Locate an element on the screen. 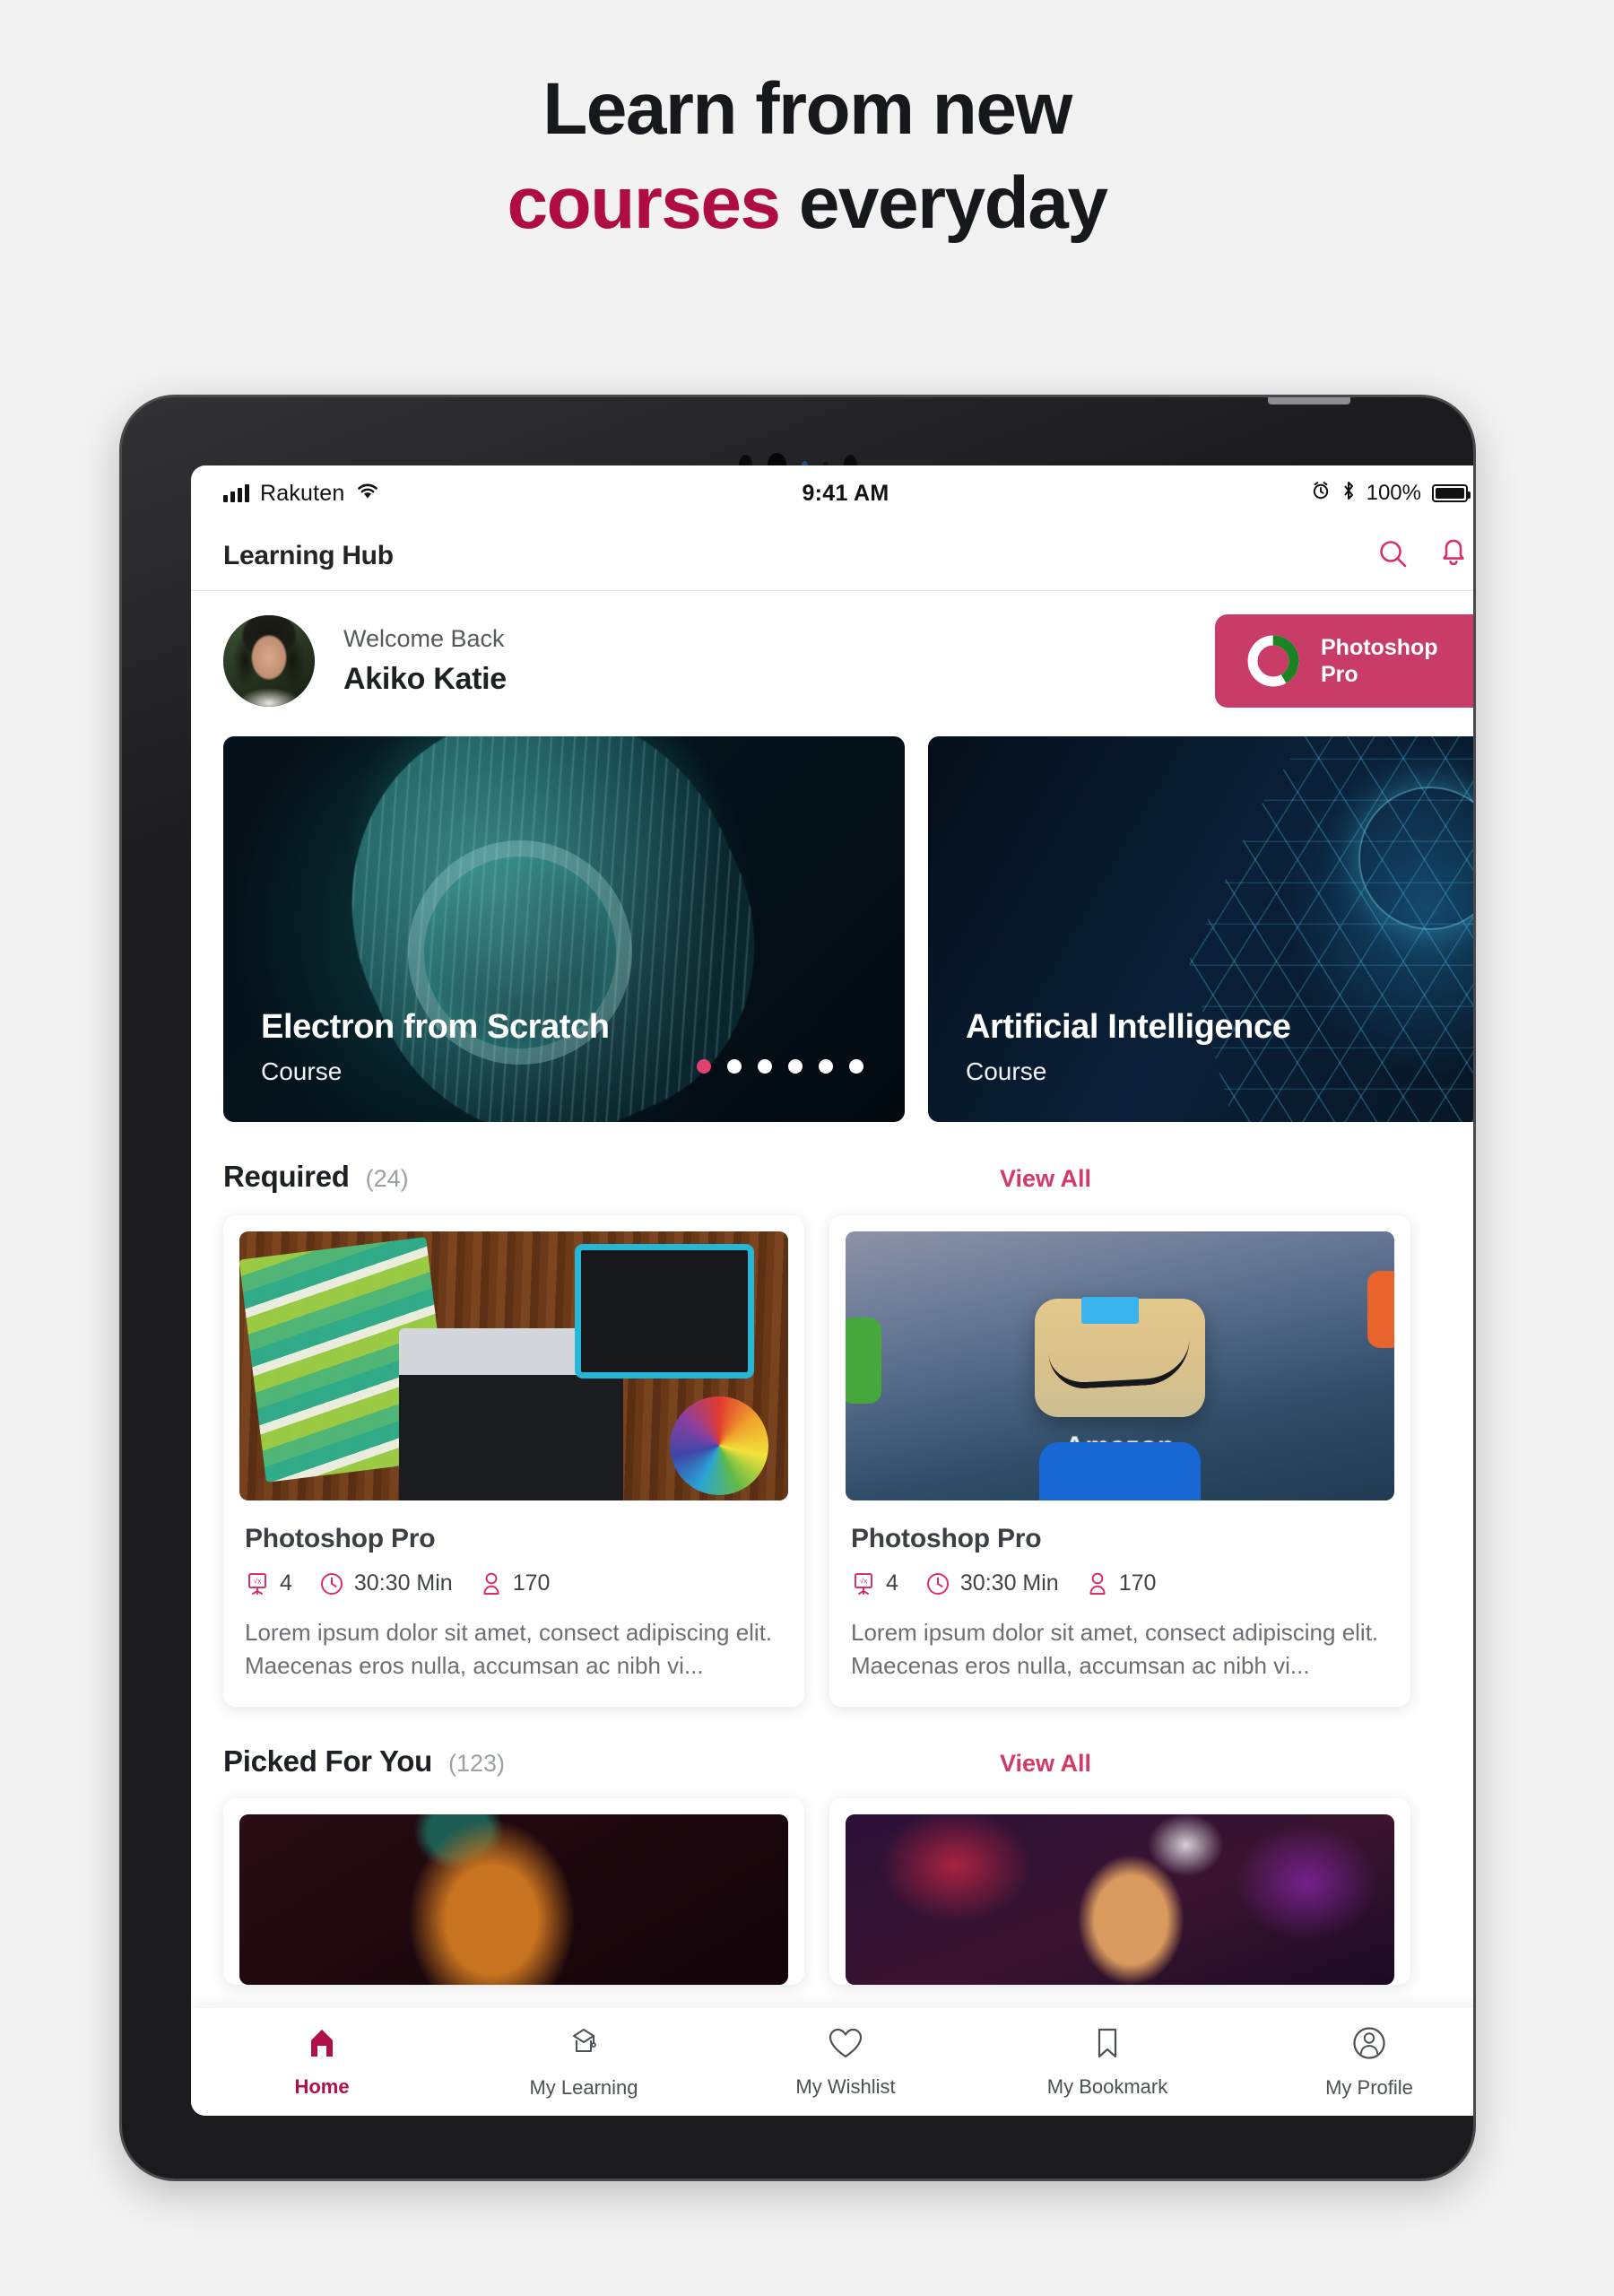  section-title: Required is located at coordinates (286, 1176).